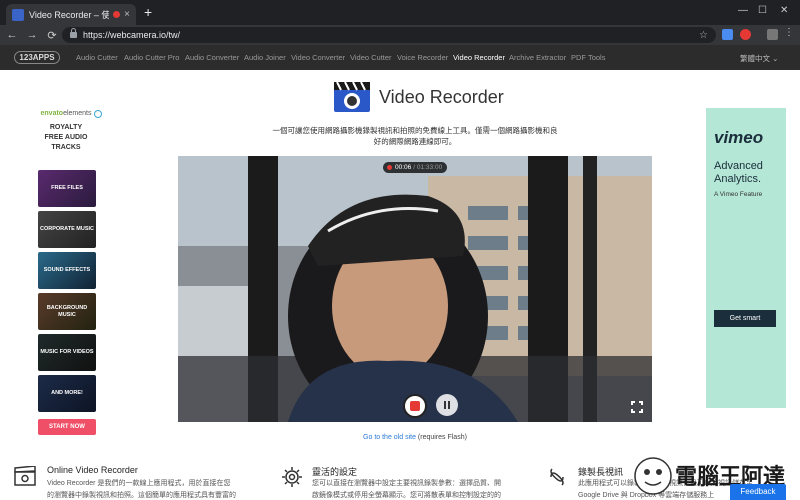  What do you see at coordinates (352, 97) in the screenshot?
I see `video-camera-icon` at bounding box center [352, 97].